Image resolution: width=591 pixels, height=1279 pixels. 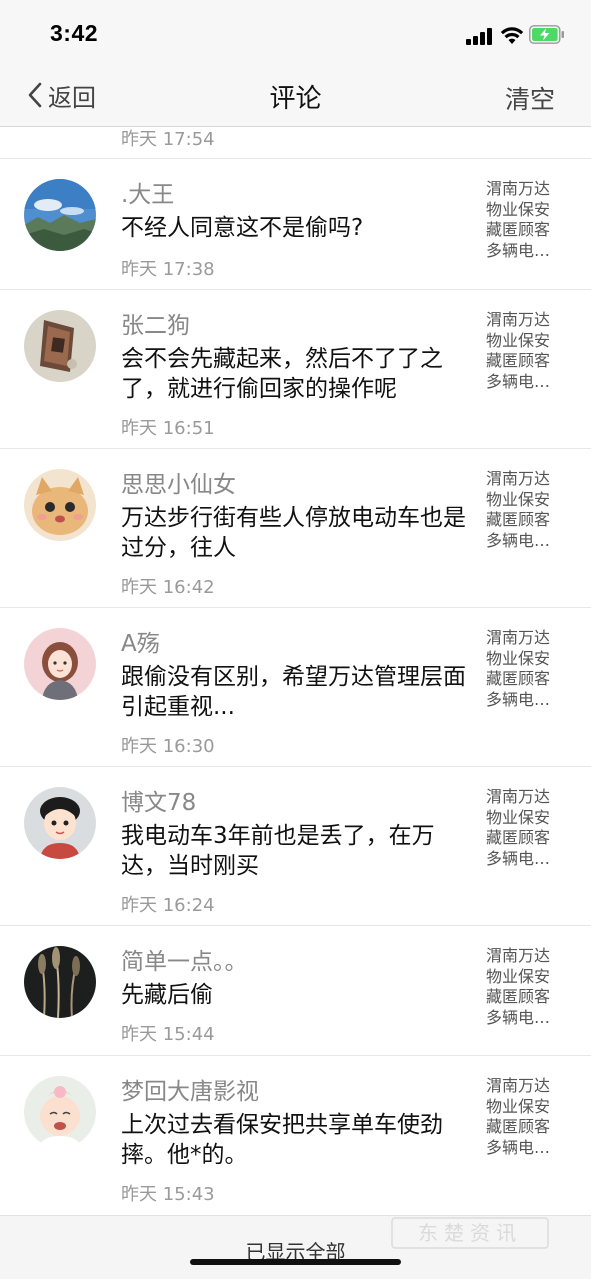 I want to click on status-bar: 3:42, so click(x=295, y=33).